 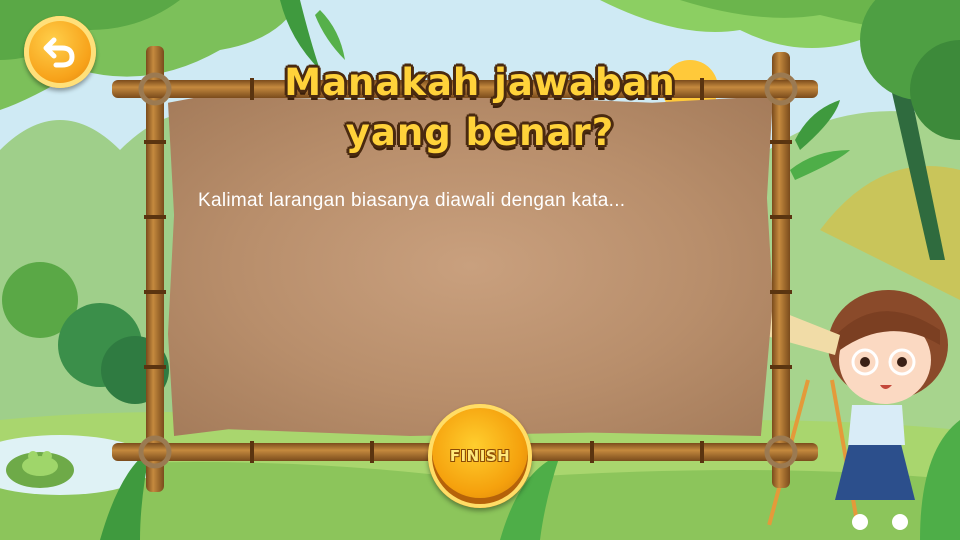 I want to click on back-arrow-icon, so click(x=59, y=52).